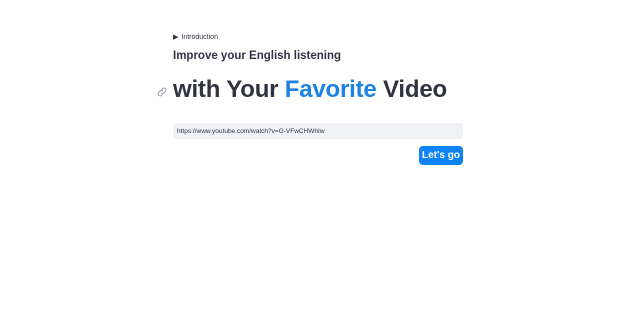 This screenshot has height=334, width=640. I want to click on introduction-expander: ▶ Introduction, so click(195, 37).